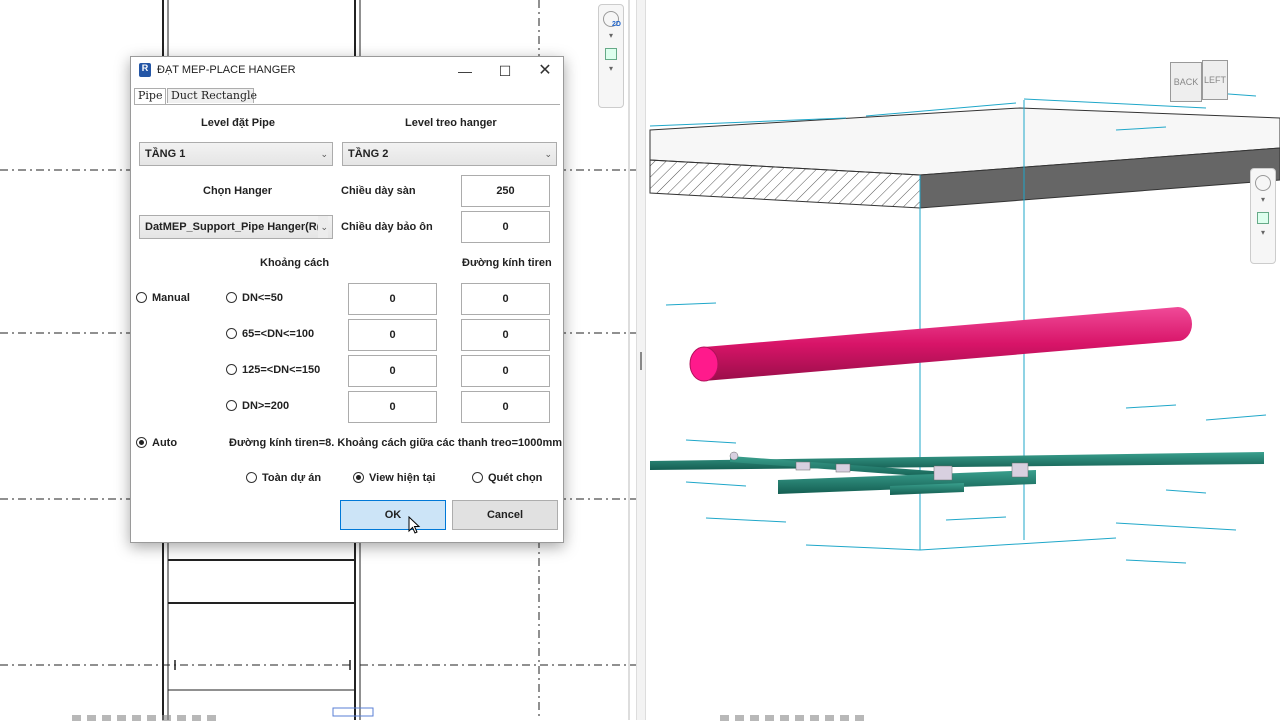 The width and height of the screenshot is (1280, 724). Describe the element at coordinates (545, 71) in the screenshot. I see `close-button: ✕` at that location.